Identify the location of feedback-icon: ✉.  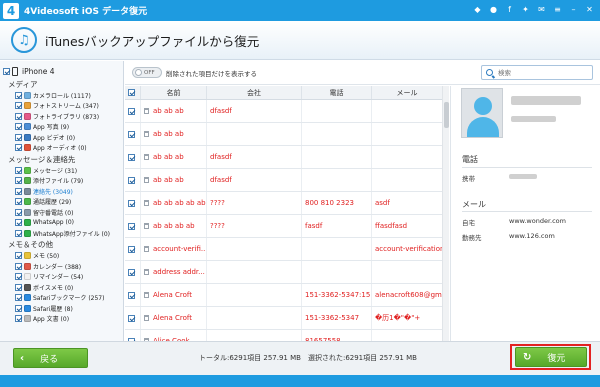
(541, 9).